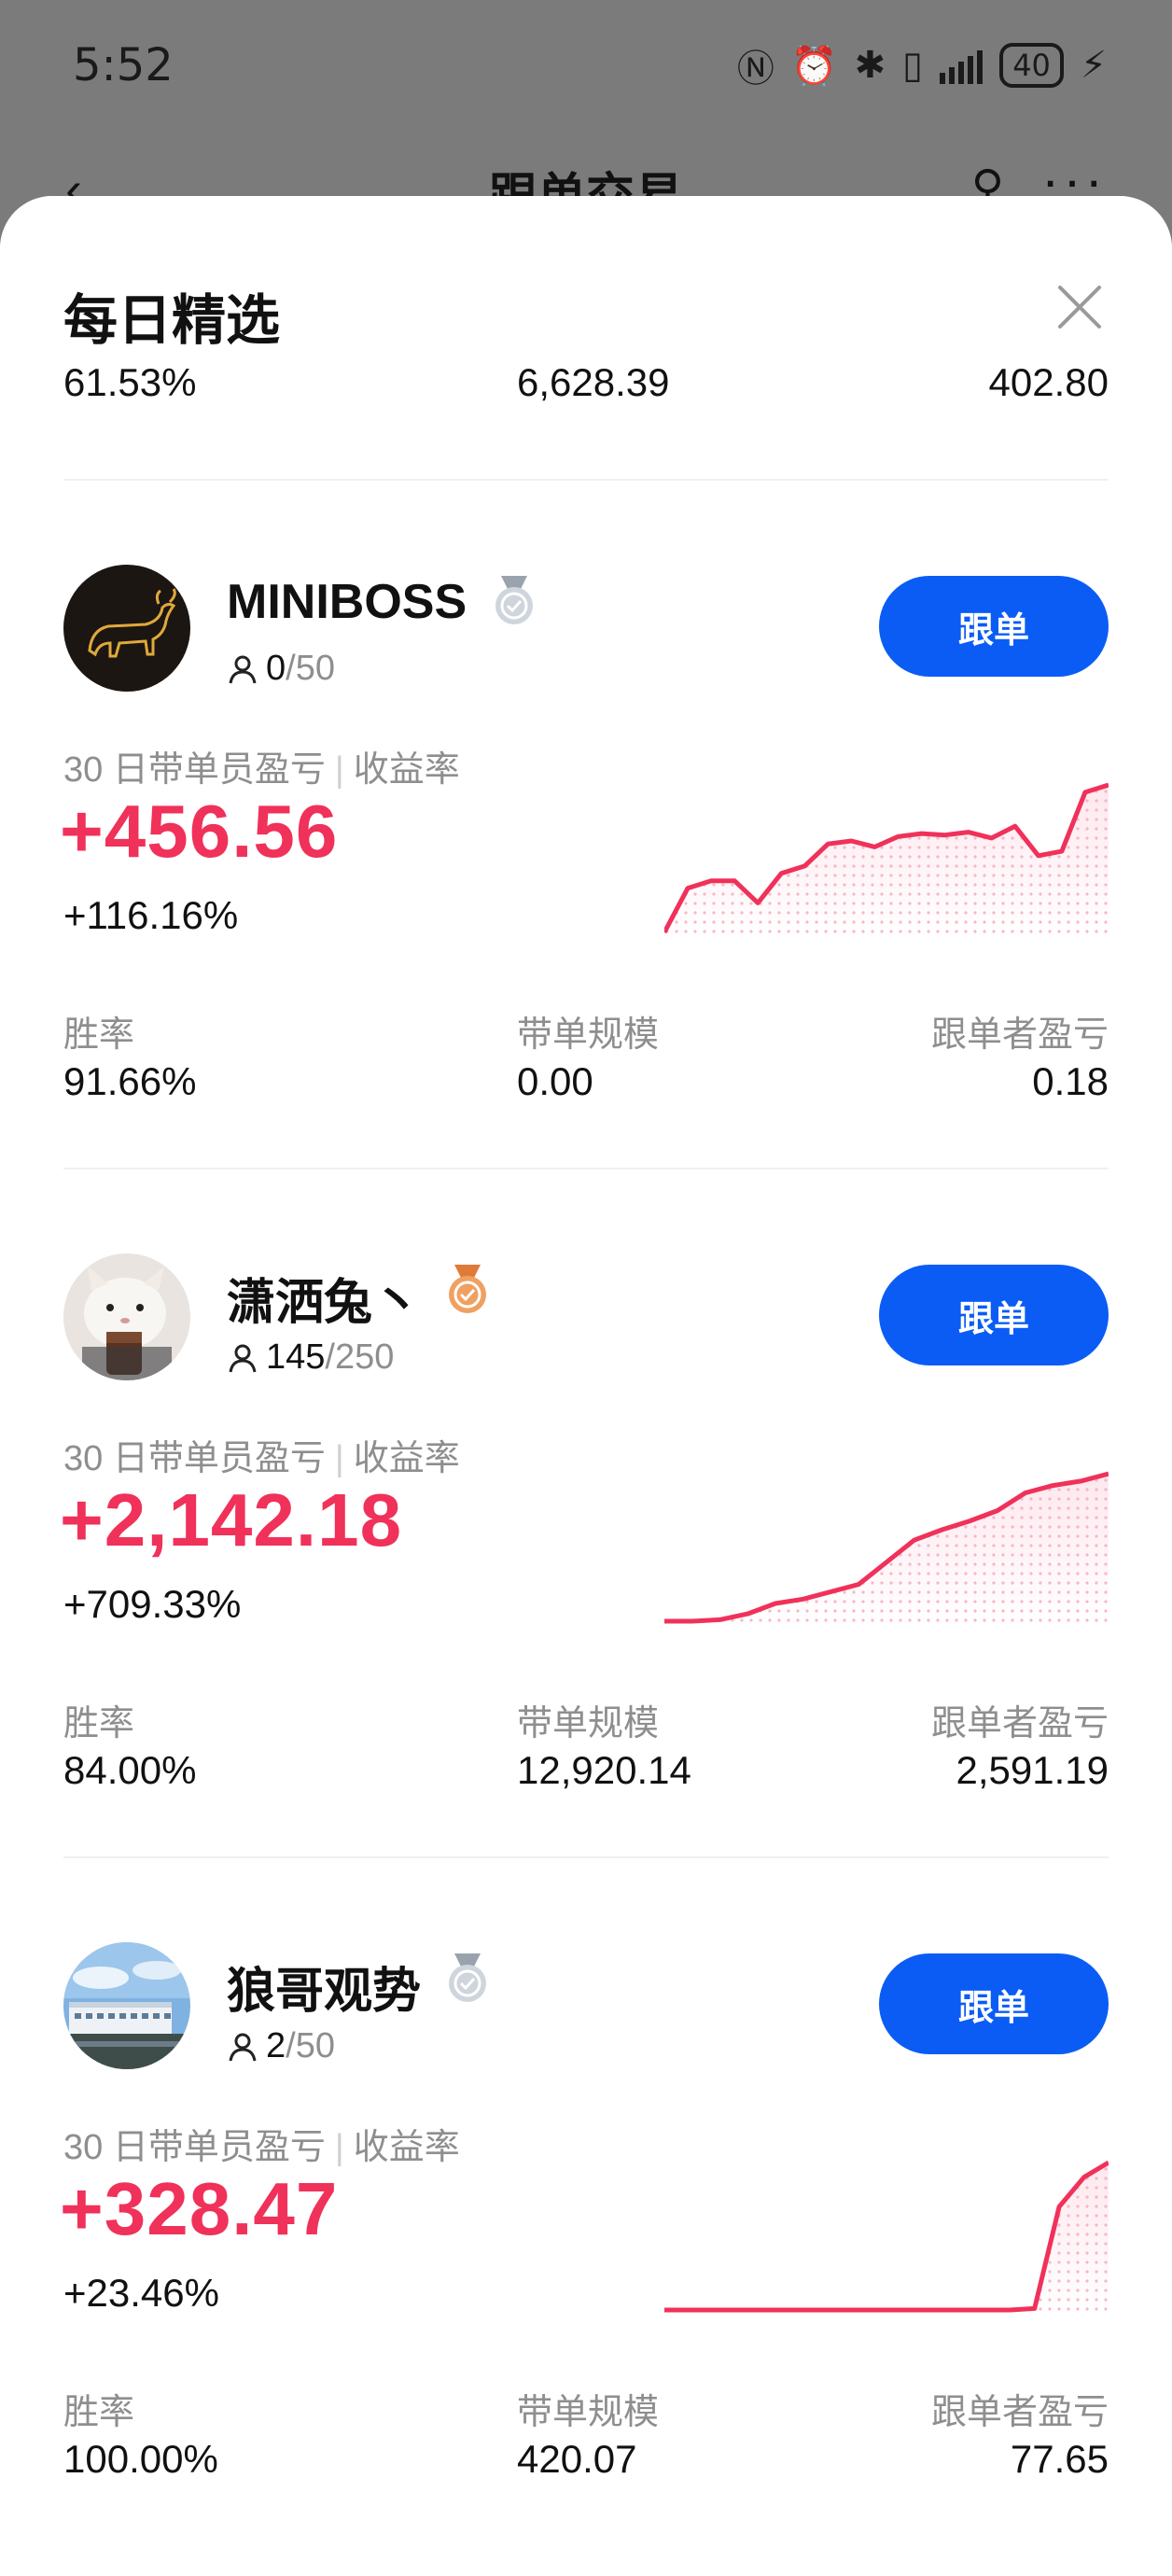  I want to click on sparkline-line, so click(887, 2236).